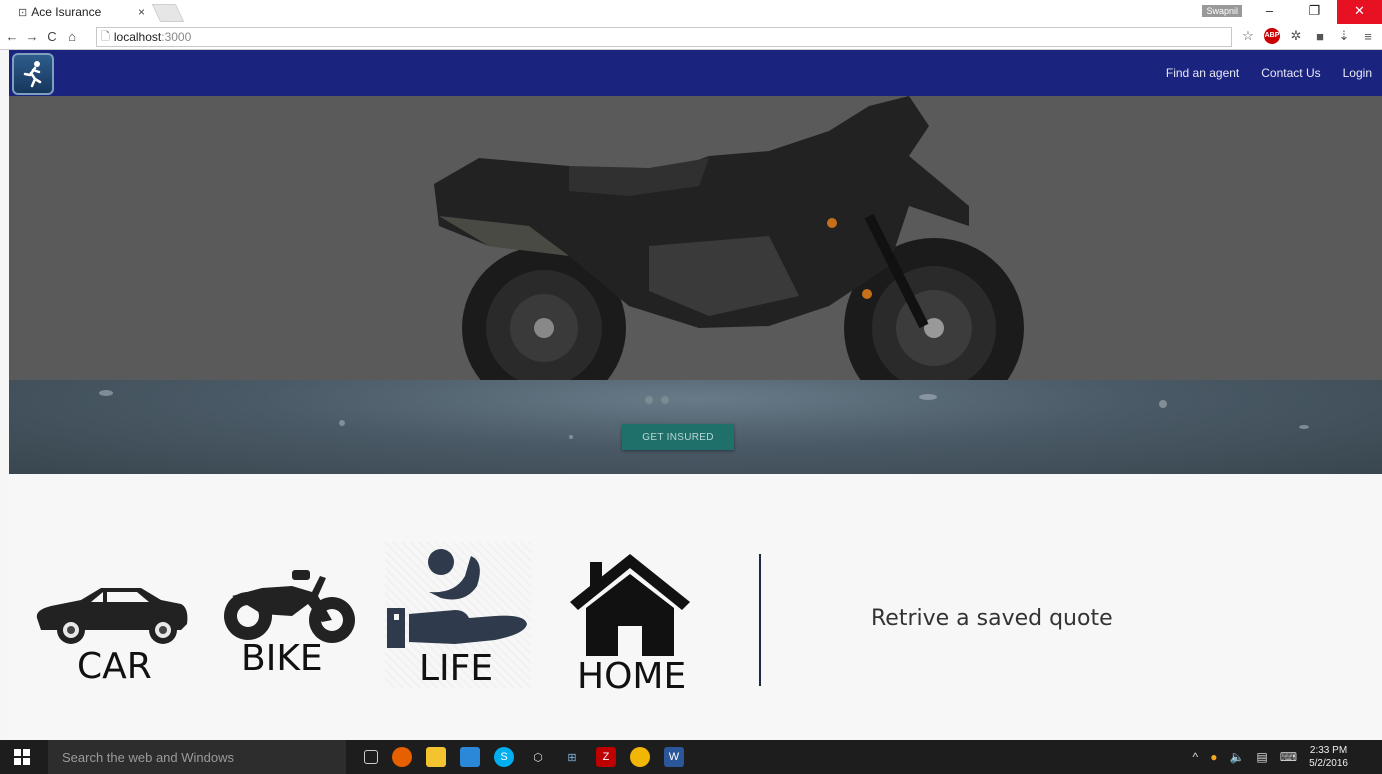  Describe the element at coordinates (691, 12) in the screenshot. I see `browser-tab-bar: ⊡ Ace Isurance × Swapnil – ❐ ✕` at that location.